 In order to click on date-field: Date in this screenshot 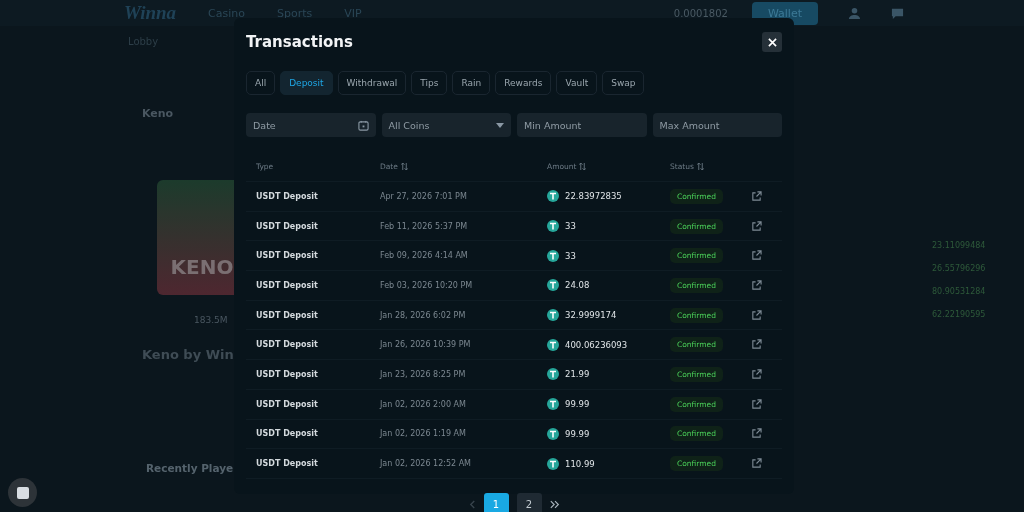, I will do `click(311, 125)`.